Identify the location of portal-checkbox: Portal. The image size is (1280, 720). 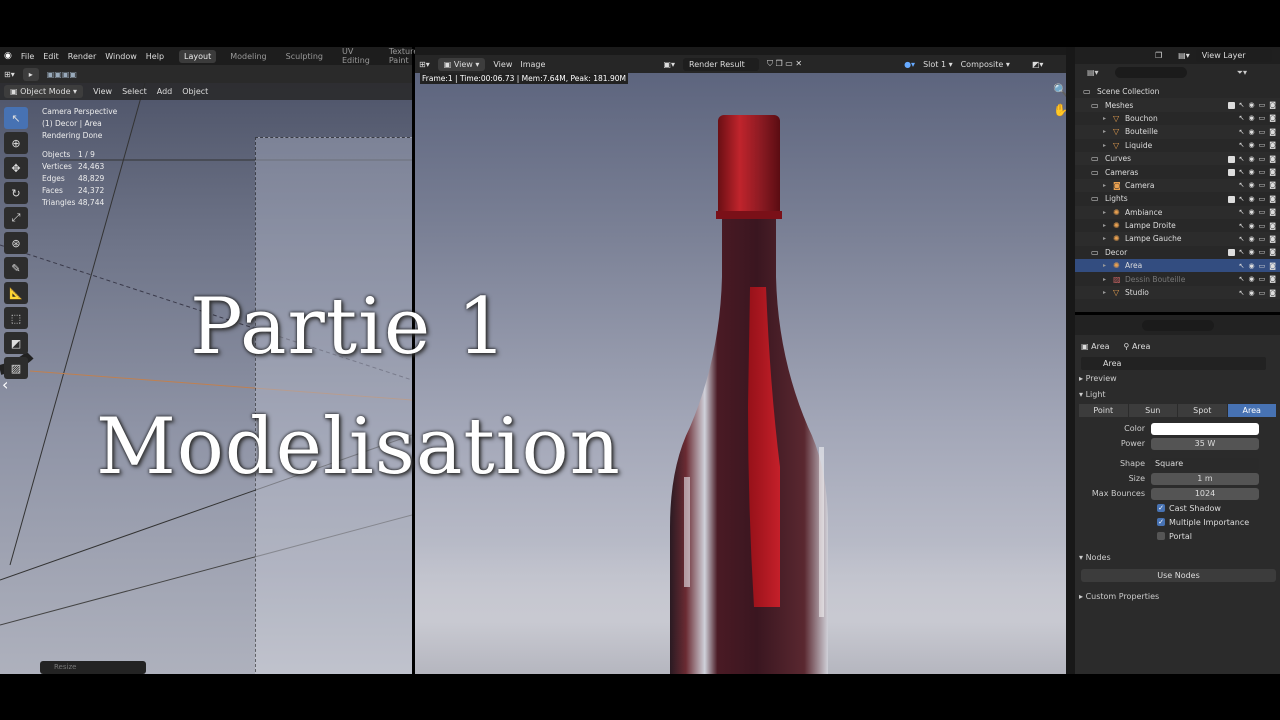
(1177, 536).